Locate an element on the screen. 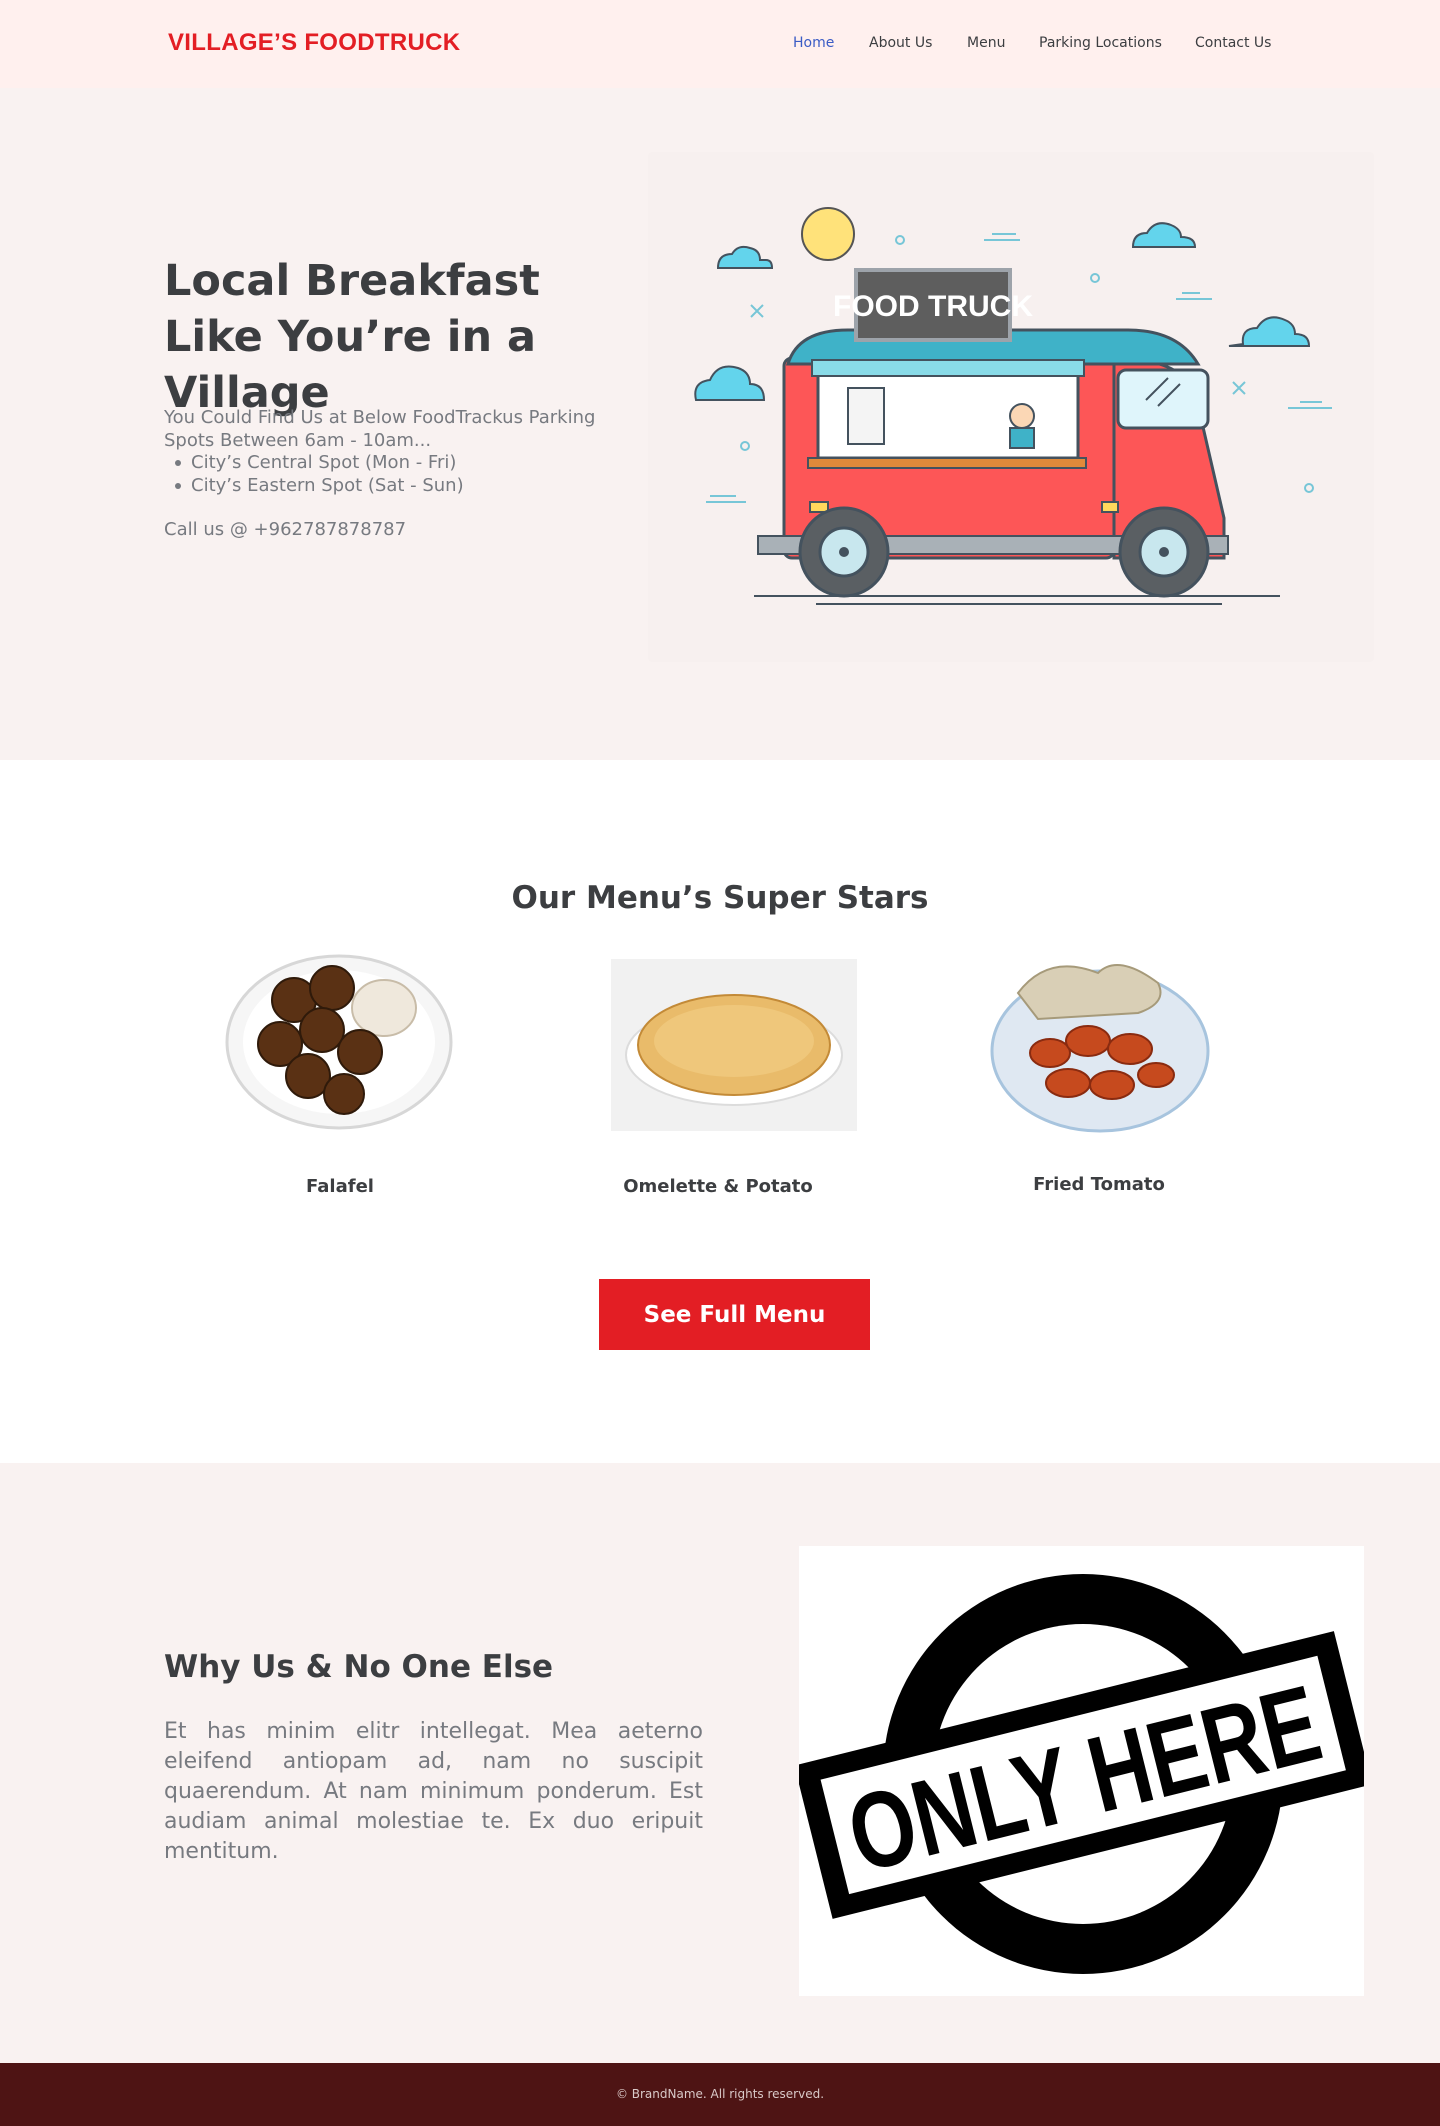 Image resolution: width=1440 pixels, height=2126 pixels. nav-home: Home is located at coordinates (813, 43).